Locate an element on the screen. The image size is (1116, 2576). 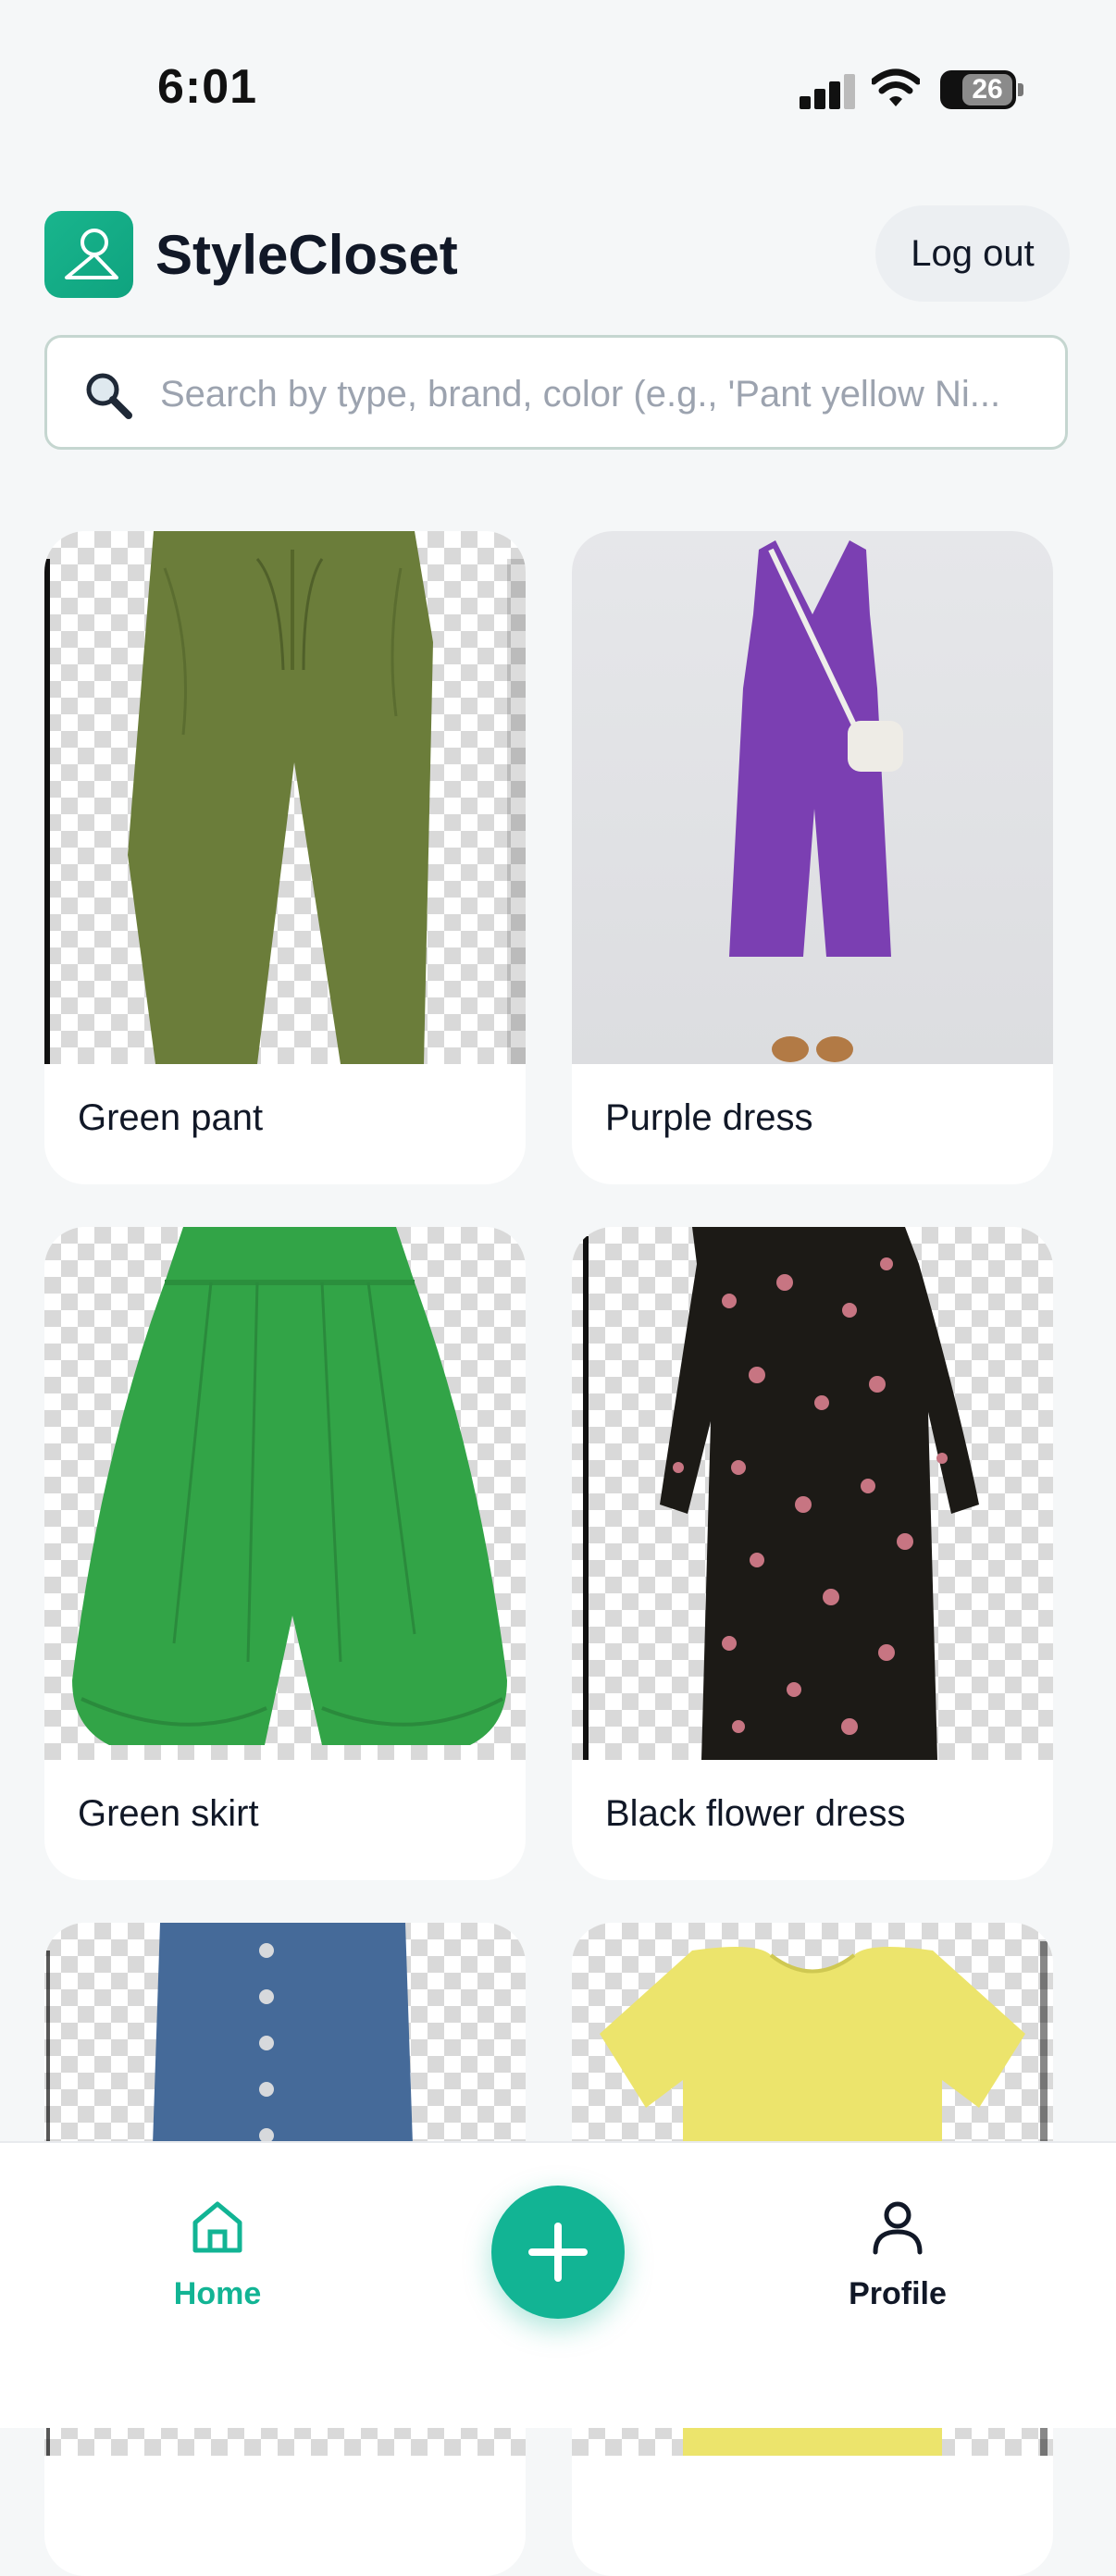
clothing-card: Purple dress is located at coordinates (812, 857).